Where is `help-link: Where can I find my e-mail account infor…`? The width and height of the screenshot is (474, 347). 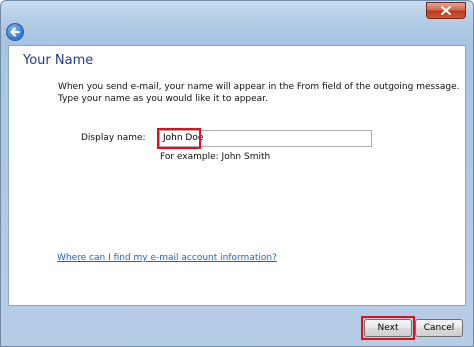 help-link: Where can I find my e-mail account infor… is located at coordinates (167, 258).